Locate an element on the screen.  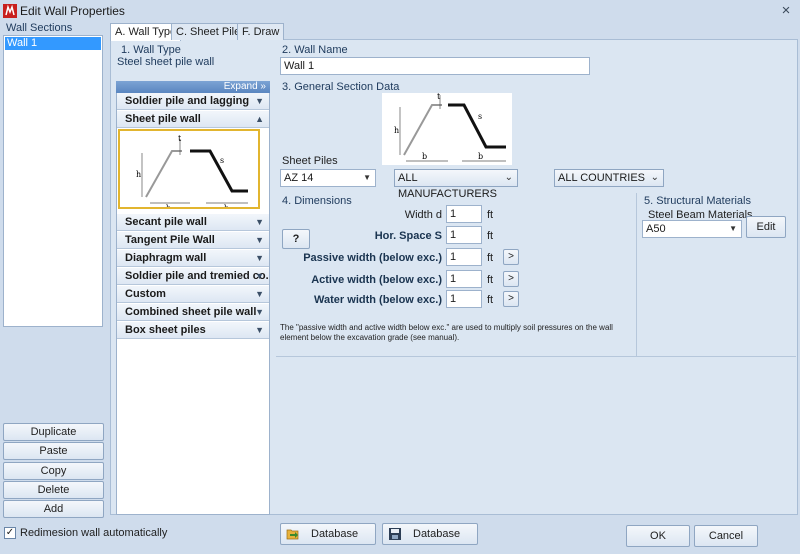
cancel-button: Cancel is located at coordinates (726, 536).